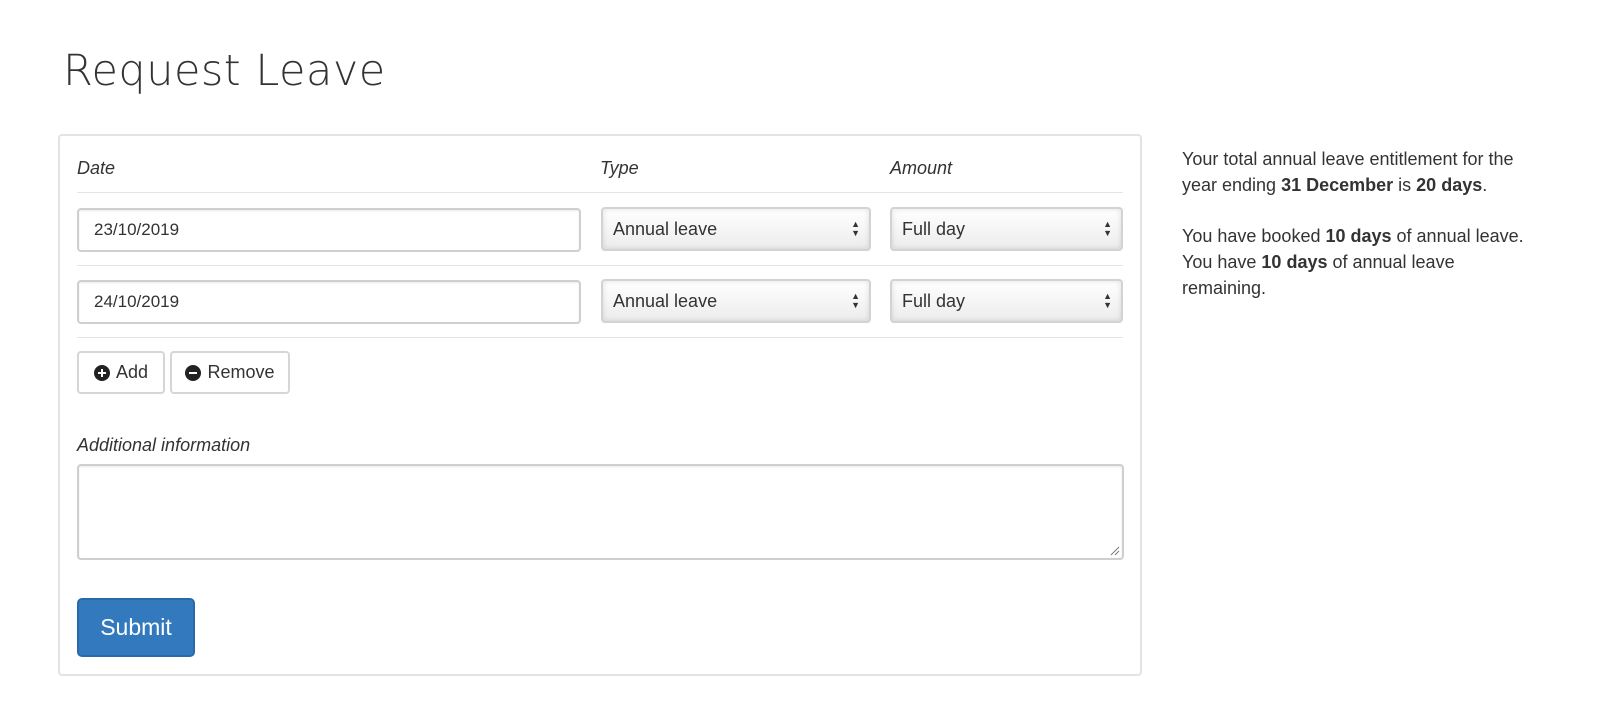  What do you see at coordinates (736, 229) in the screenshot?
I see `type-select-row-1: Annual leave ▲ ▼` at bounding box center [736, 229].